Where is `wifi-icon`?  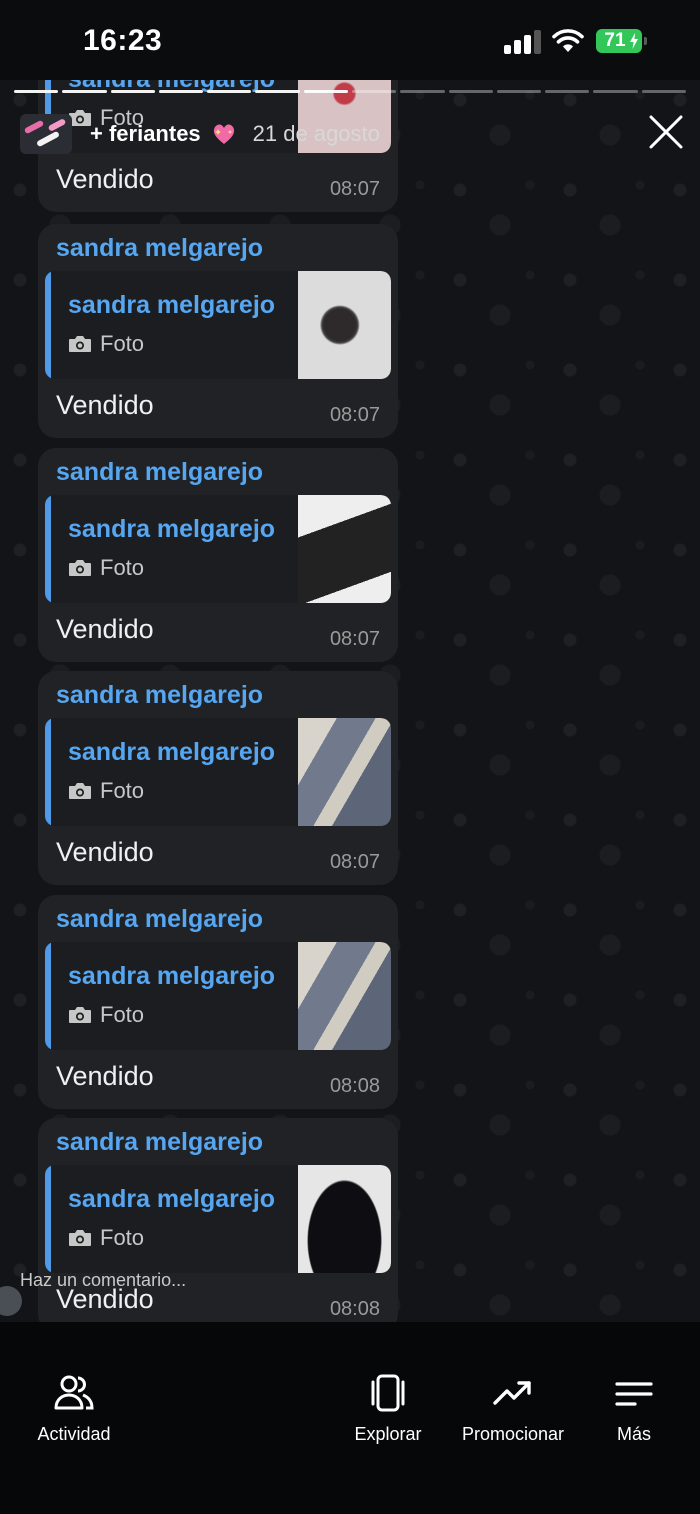
wifi-icon is located at coordinates (568, 40).